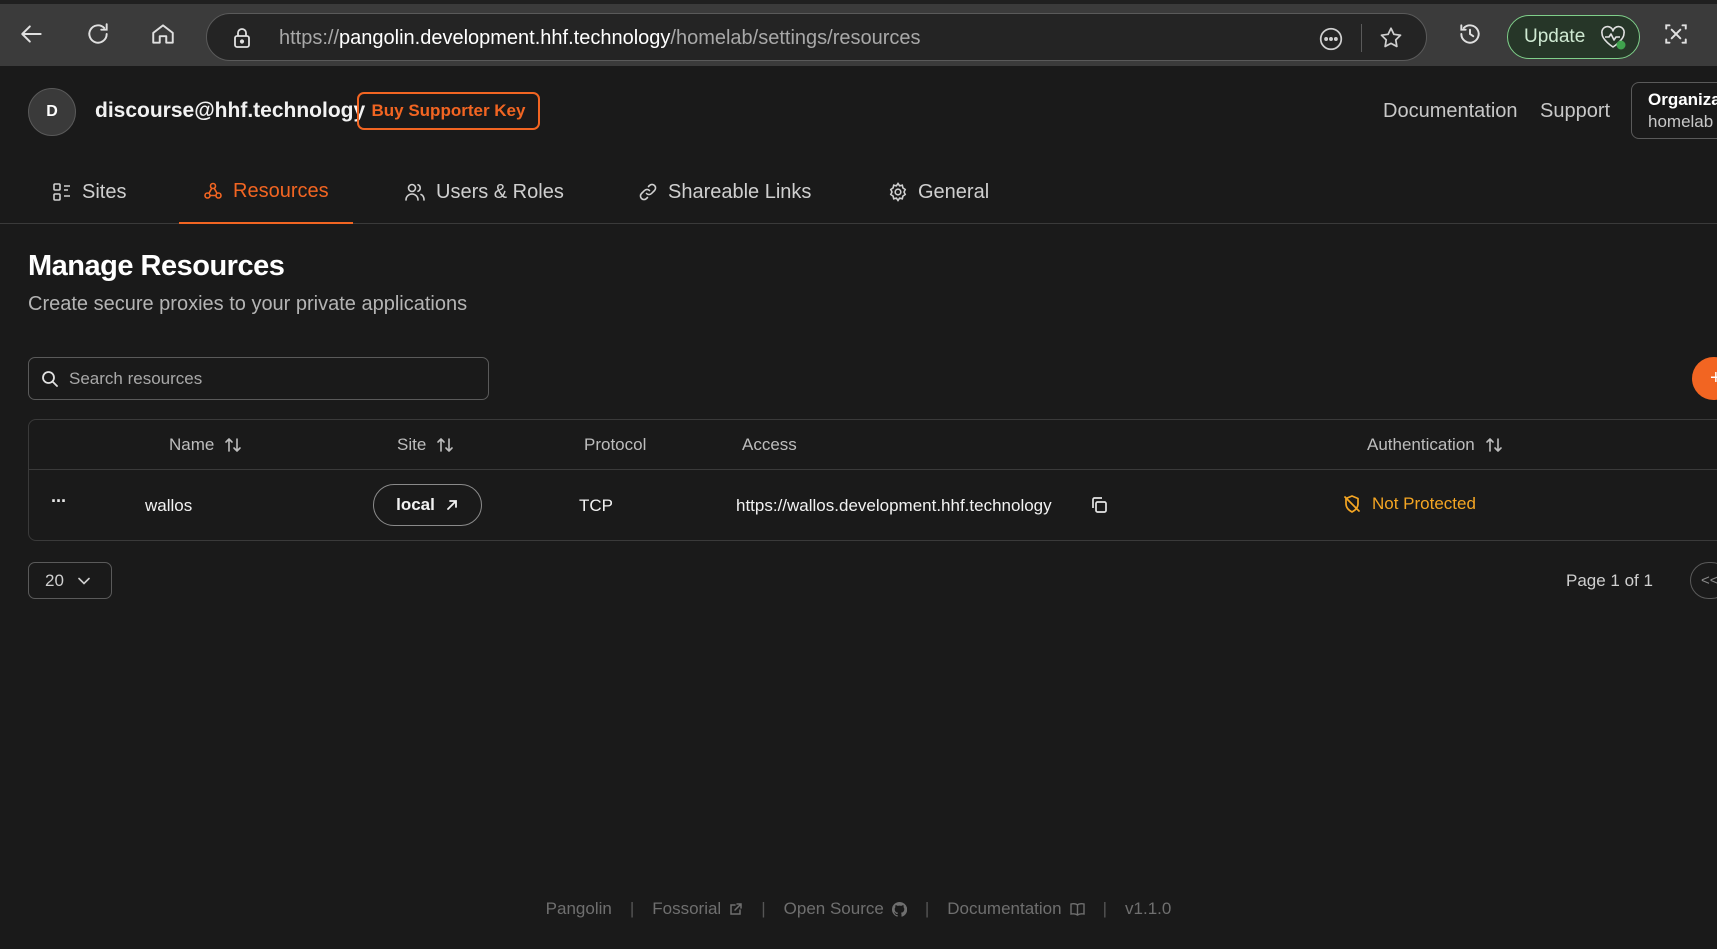  Describe the element at coordinates (1331, 39) in the screenshot. I see `more-options-icon` at that location.